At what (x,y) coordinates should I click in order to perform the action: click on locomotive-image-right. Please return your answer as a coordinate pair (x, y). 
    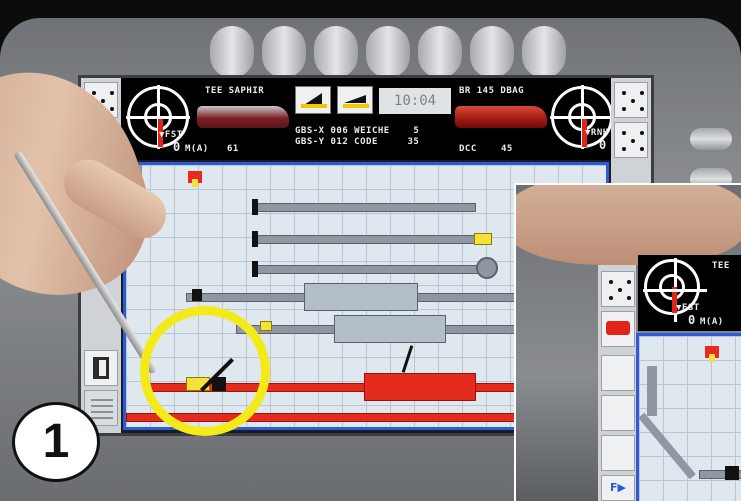
    Looking at the image, I should click on (501, 117).